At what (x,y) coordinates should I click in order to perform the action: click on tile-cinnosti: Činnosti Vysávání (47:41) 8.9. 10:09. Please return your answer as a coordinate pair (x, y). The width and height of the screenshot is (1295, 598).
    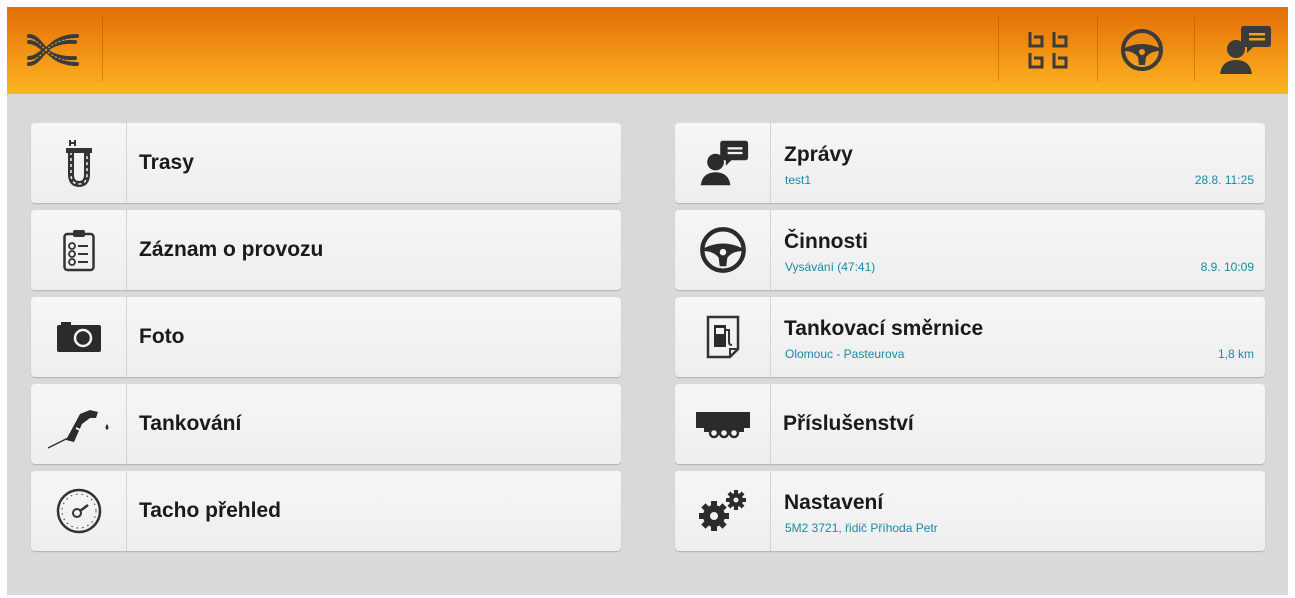
    Looking at the image, I should click on (970, 250).